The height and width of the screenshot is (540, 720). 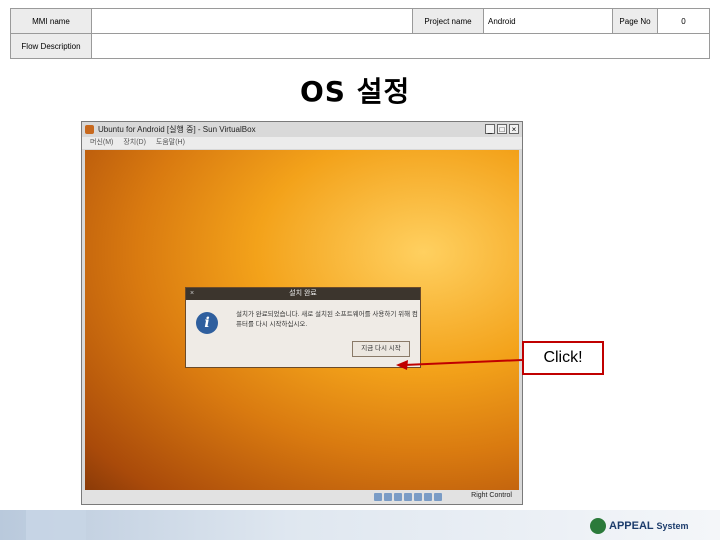 What do you see at coordinates (631, 525) in the screenshot?
I see `logo-text: APPEAL` at bounding box center [631, 525].